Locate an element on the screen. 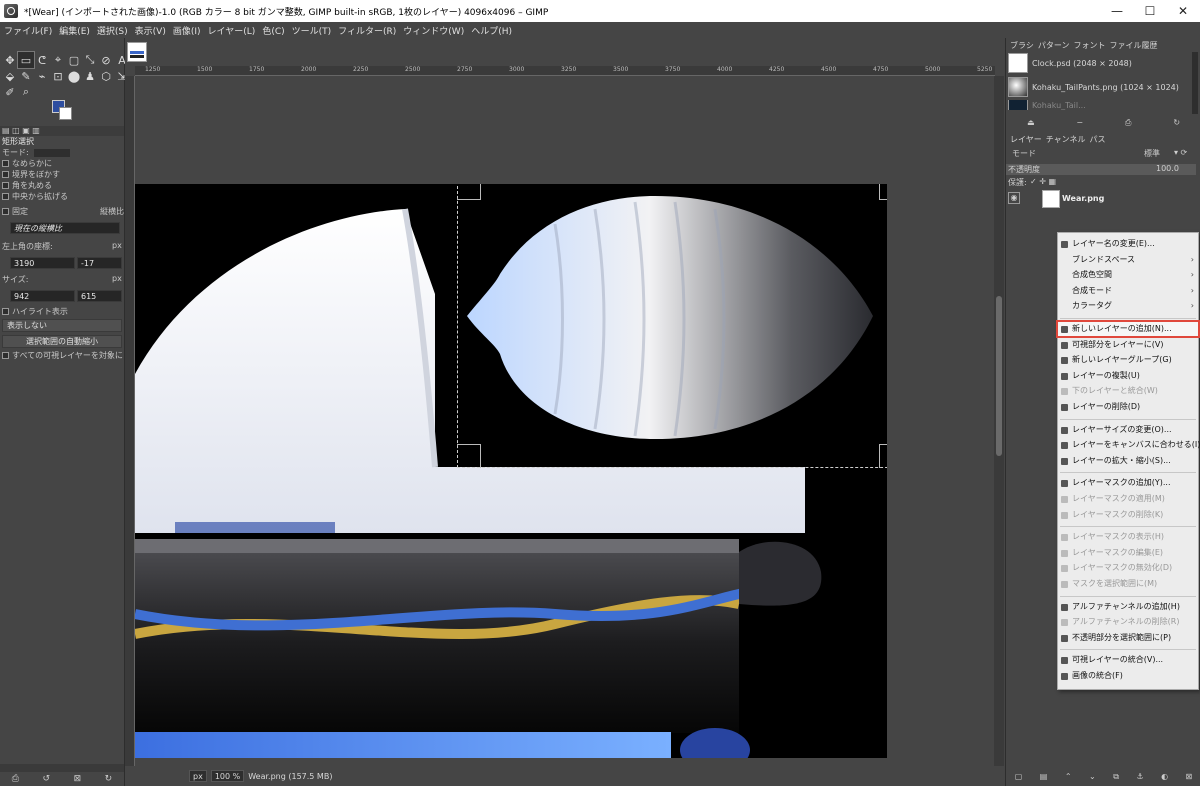  context-menu-item: 新しいレイヤーグループ(G) is located at coordinates (1128, 360).